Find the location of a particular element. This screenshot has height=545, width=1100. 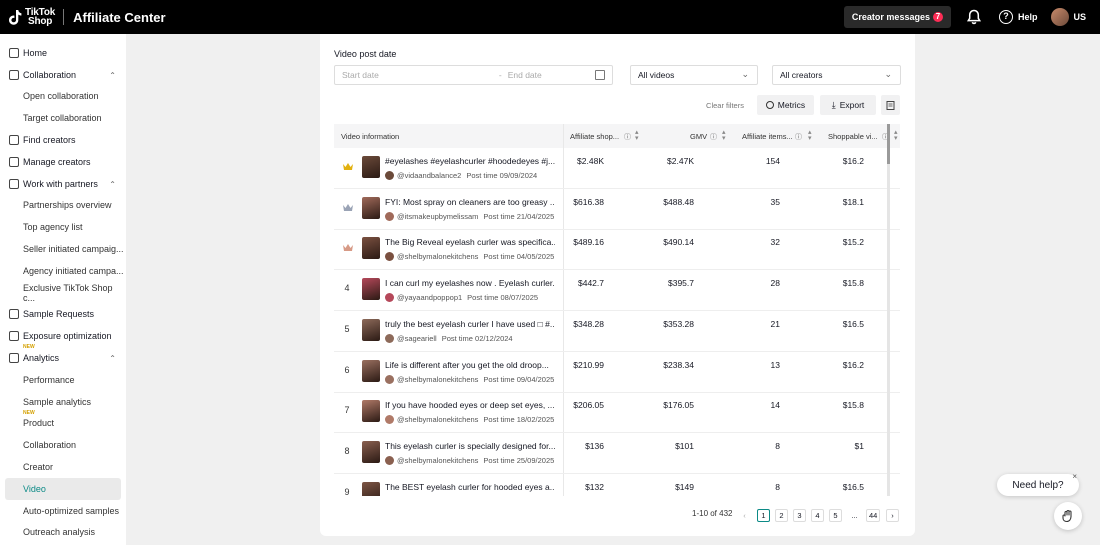

user-menu: US is located at coordinates (1068, 17).